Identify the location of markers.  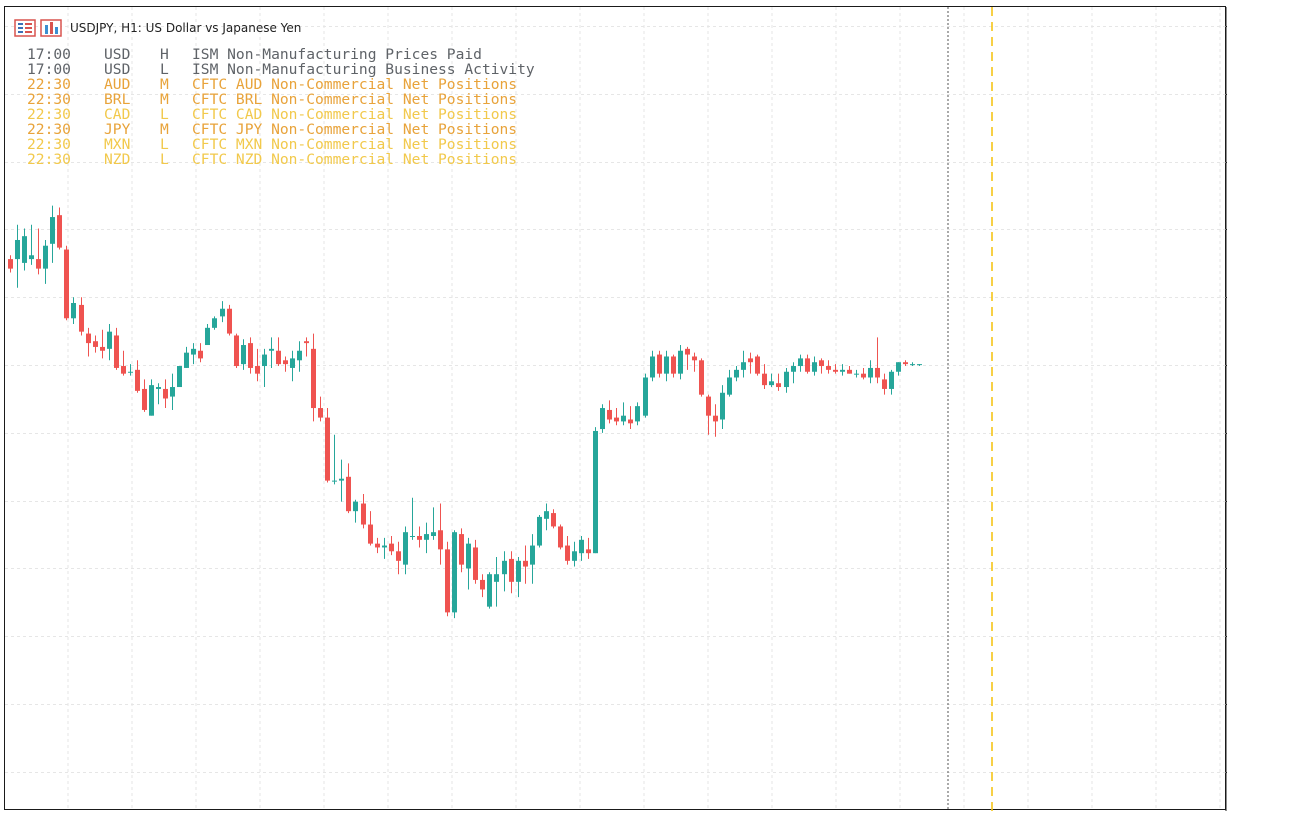
(970, 409).